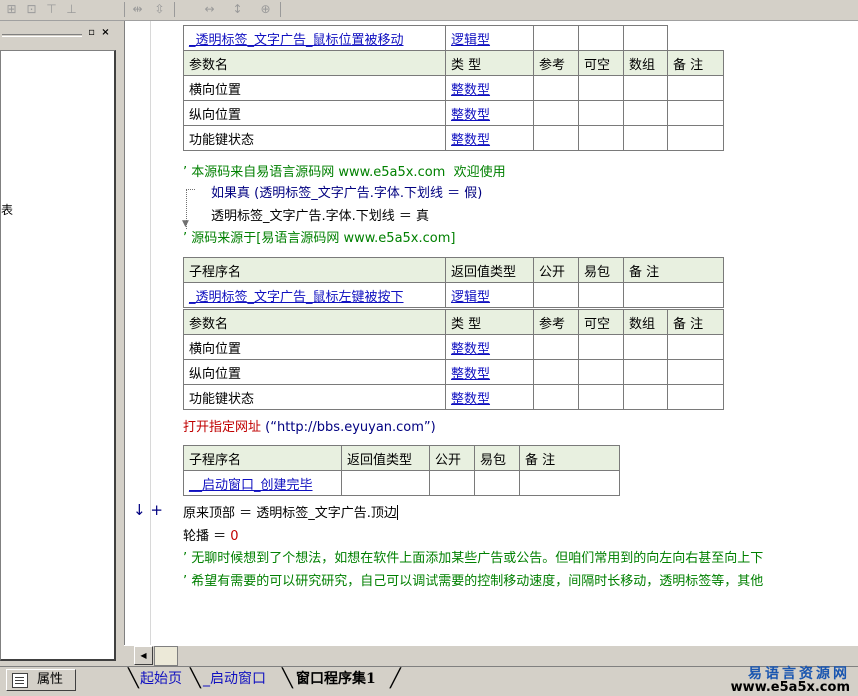  Describe the element at coordinates (71, 9) in the screenshot. I see `align-middle-icon: ⊥` at that location.